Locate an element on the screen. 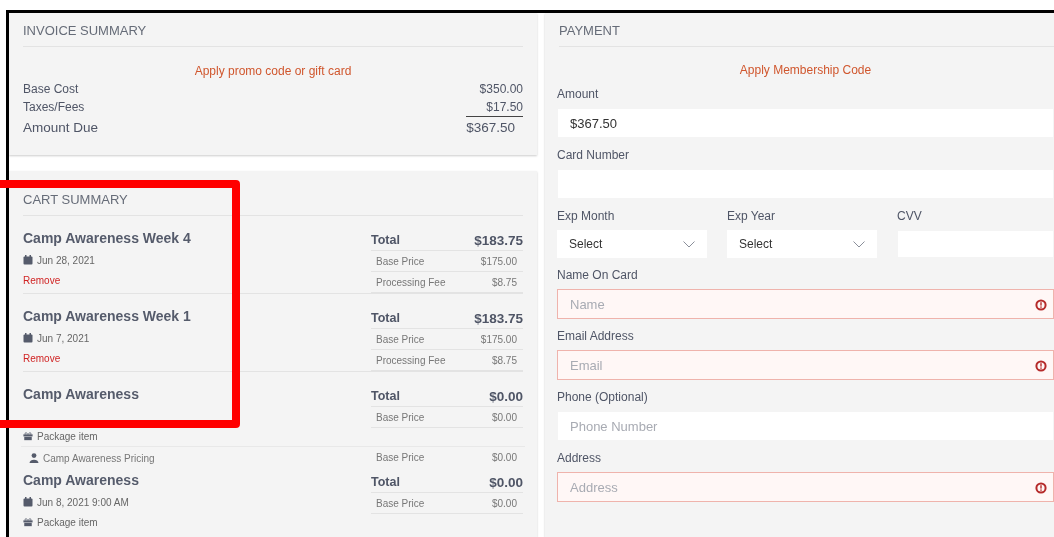 The width and height of the screenshot is (1054, 537). section-title: INVOICE SUMMARY is located at coordinates (85, 31).